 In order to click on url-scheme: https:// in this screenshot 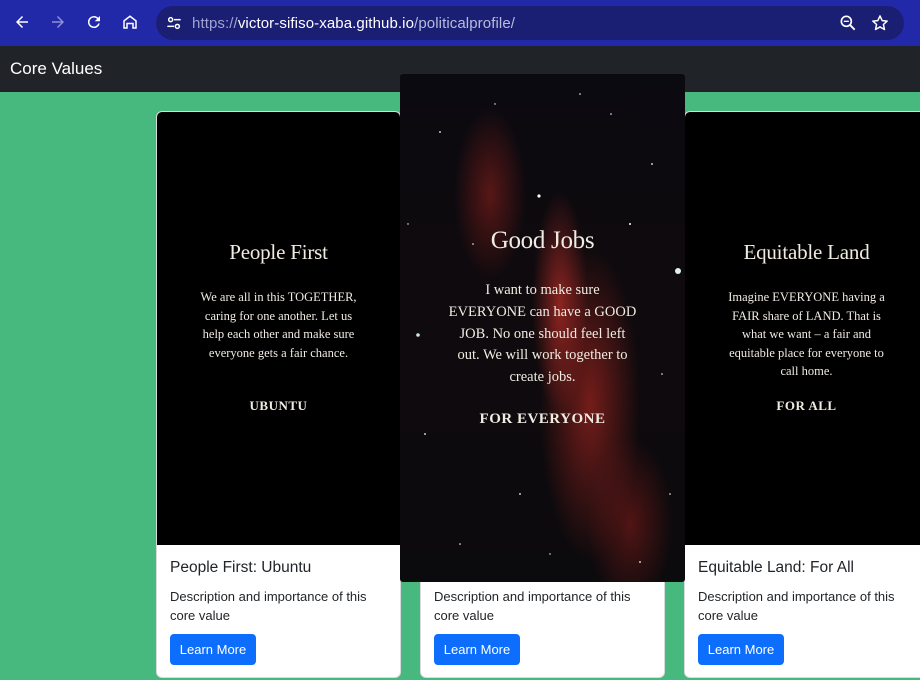, I will do `click(215, 23)`.